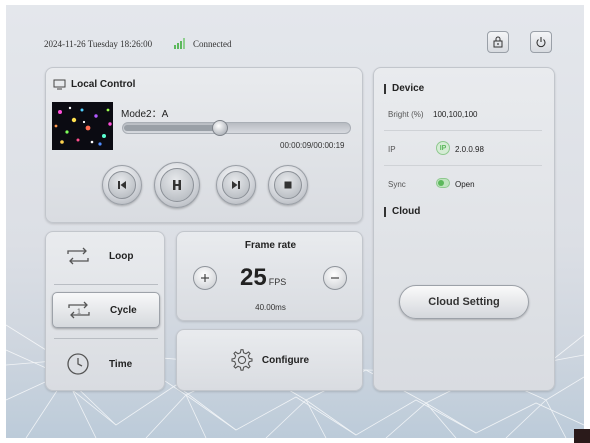 The height and width of the screenshot is (443, 590). I want to click on time-mode-item: Time, so click(106, 364).